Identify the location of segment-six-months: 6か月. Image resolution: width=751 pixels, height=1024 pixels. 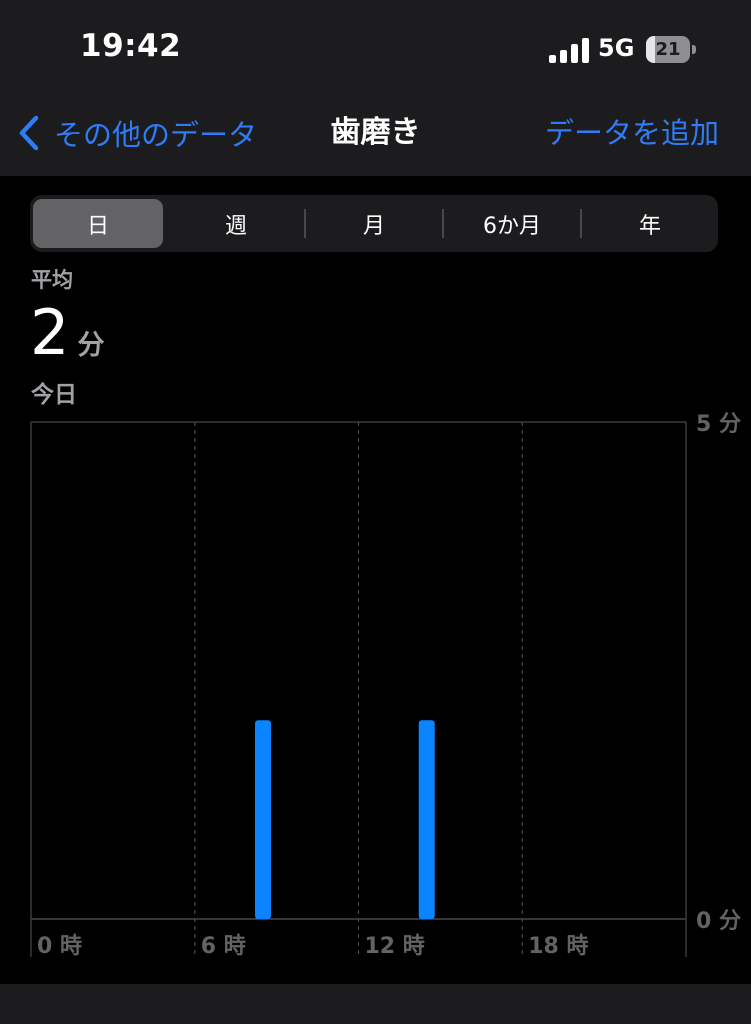
(512, 223).